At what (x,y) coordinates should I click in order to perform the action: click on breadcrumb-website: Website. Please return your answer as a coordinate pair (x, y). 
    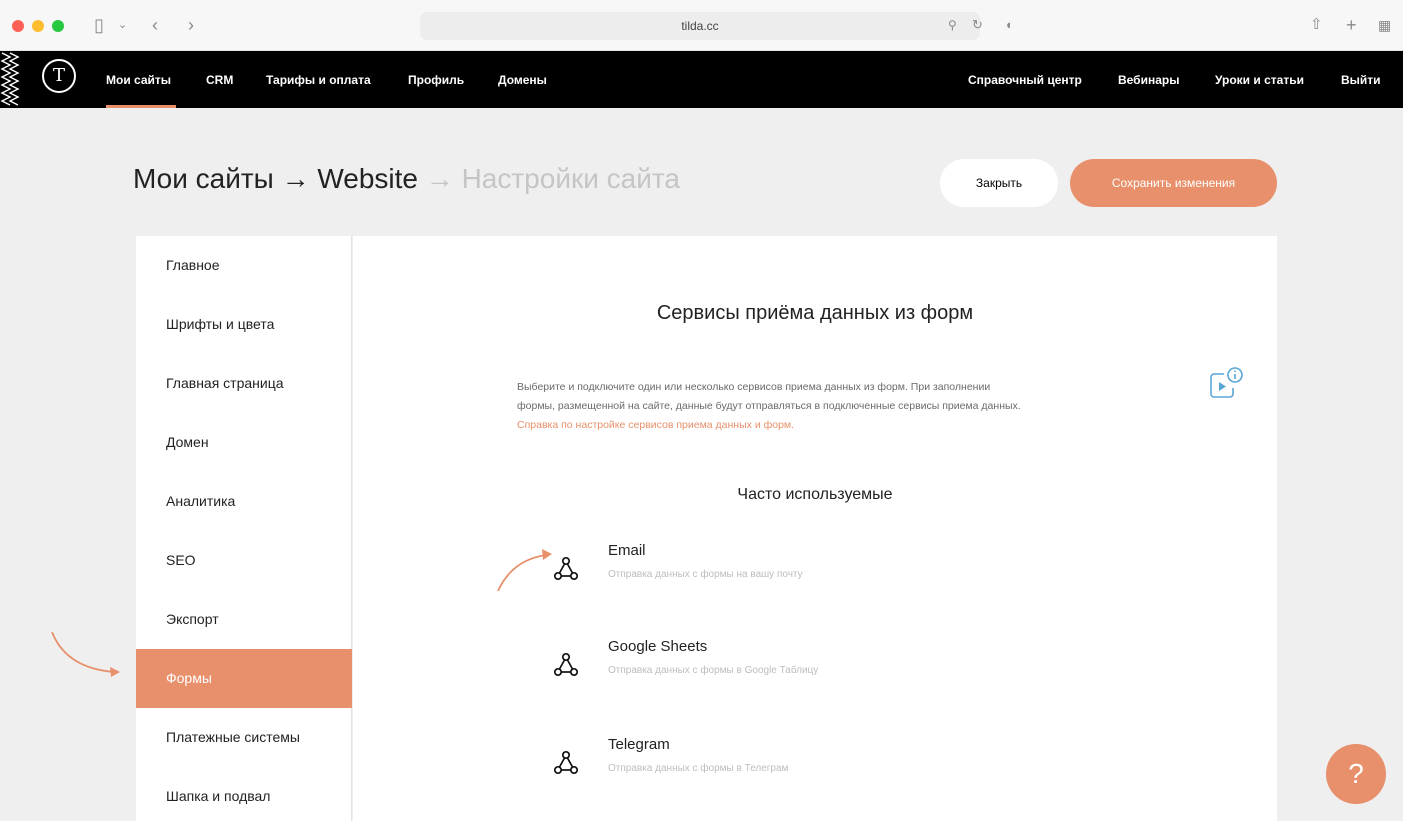
    Looking at the image, I should click on (367, 178).